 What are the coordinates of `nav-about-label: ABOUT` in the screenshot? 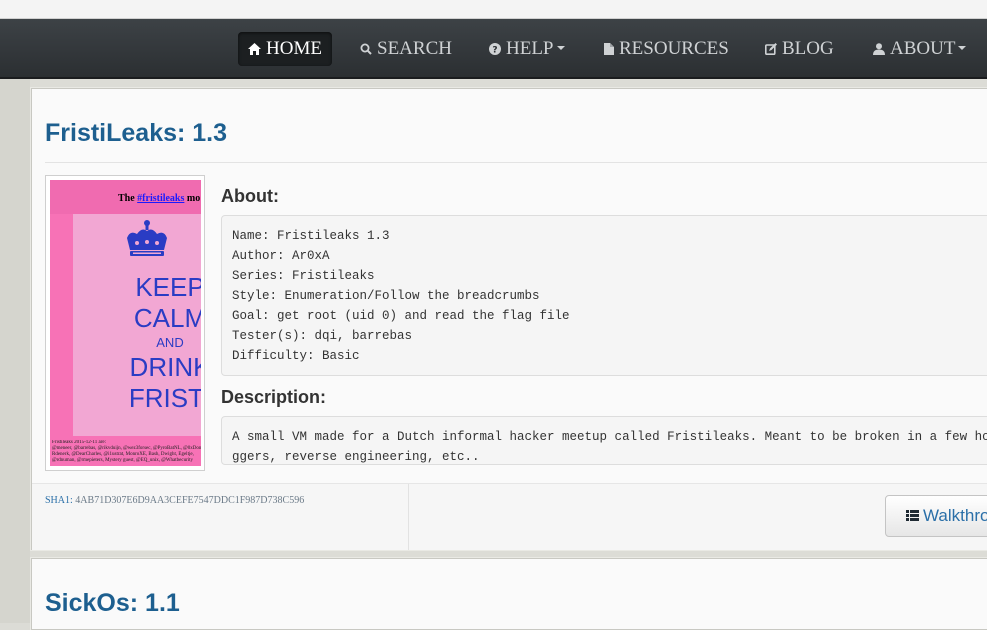 It's located at (923, 48).